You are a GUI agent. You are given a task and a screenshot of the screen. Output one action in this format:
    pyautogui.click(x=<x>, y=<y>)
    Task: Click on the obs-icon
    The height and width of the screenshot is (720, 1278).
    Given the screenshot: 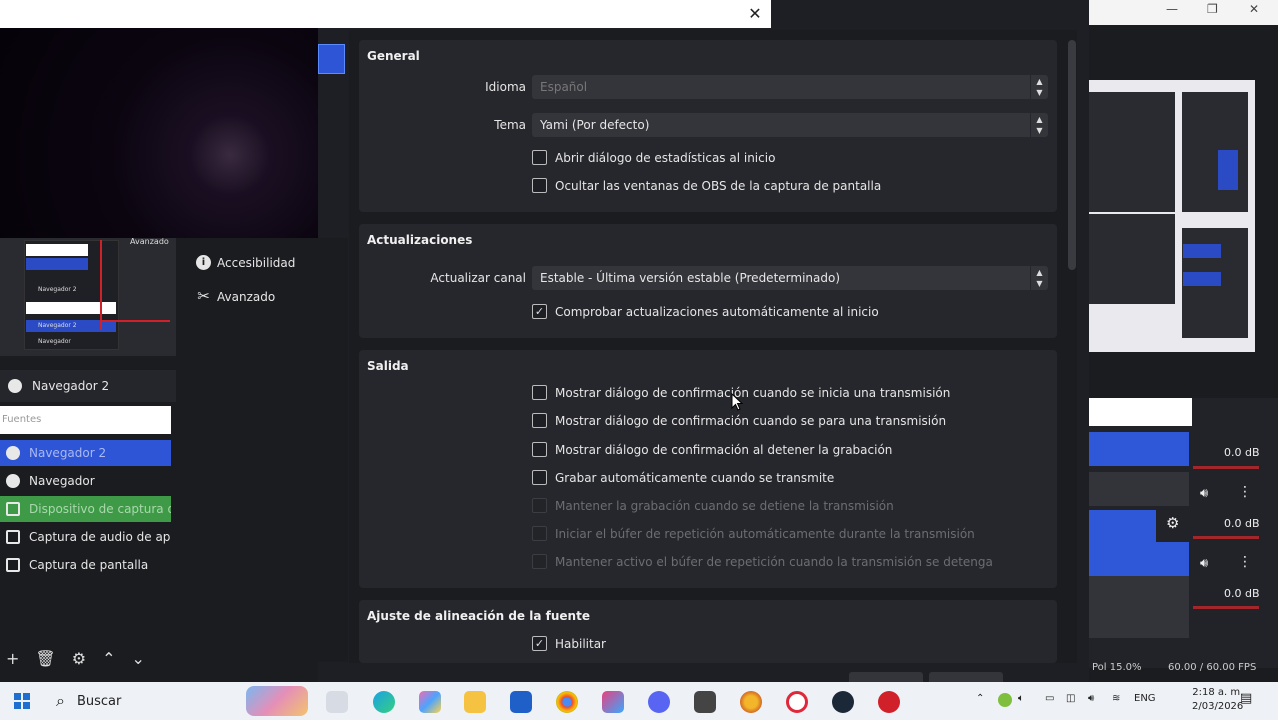 What is the action you would take?
    pyautogui.click(x=889, y=702)
    